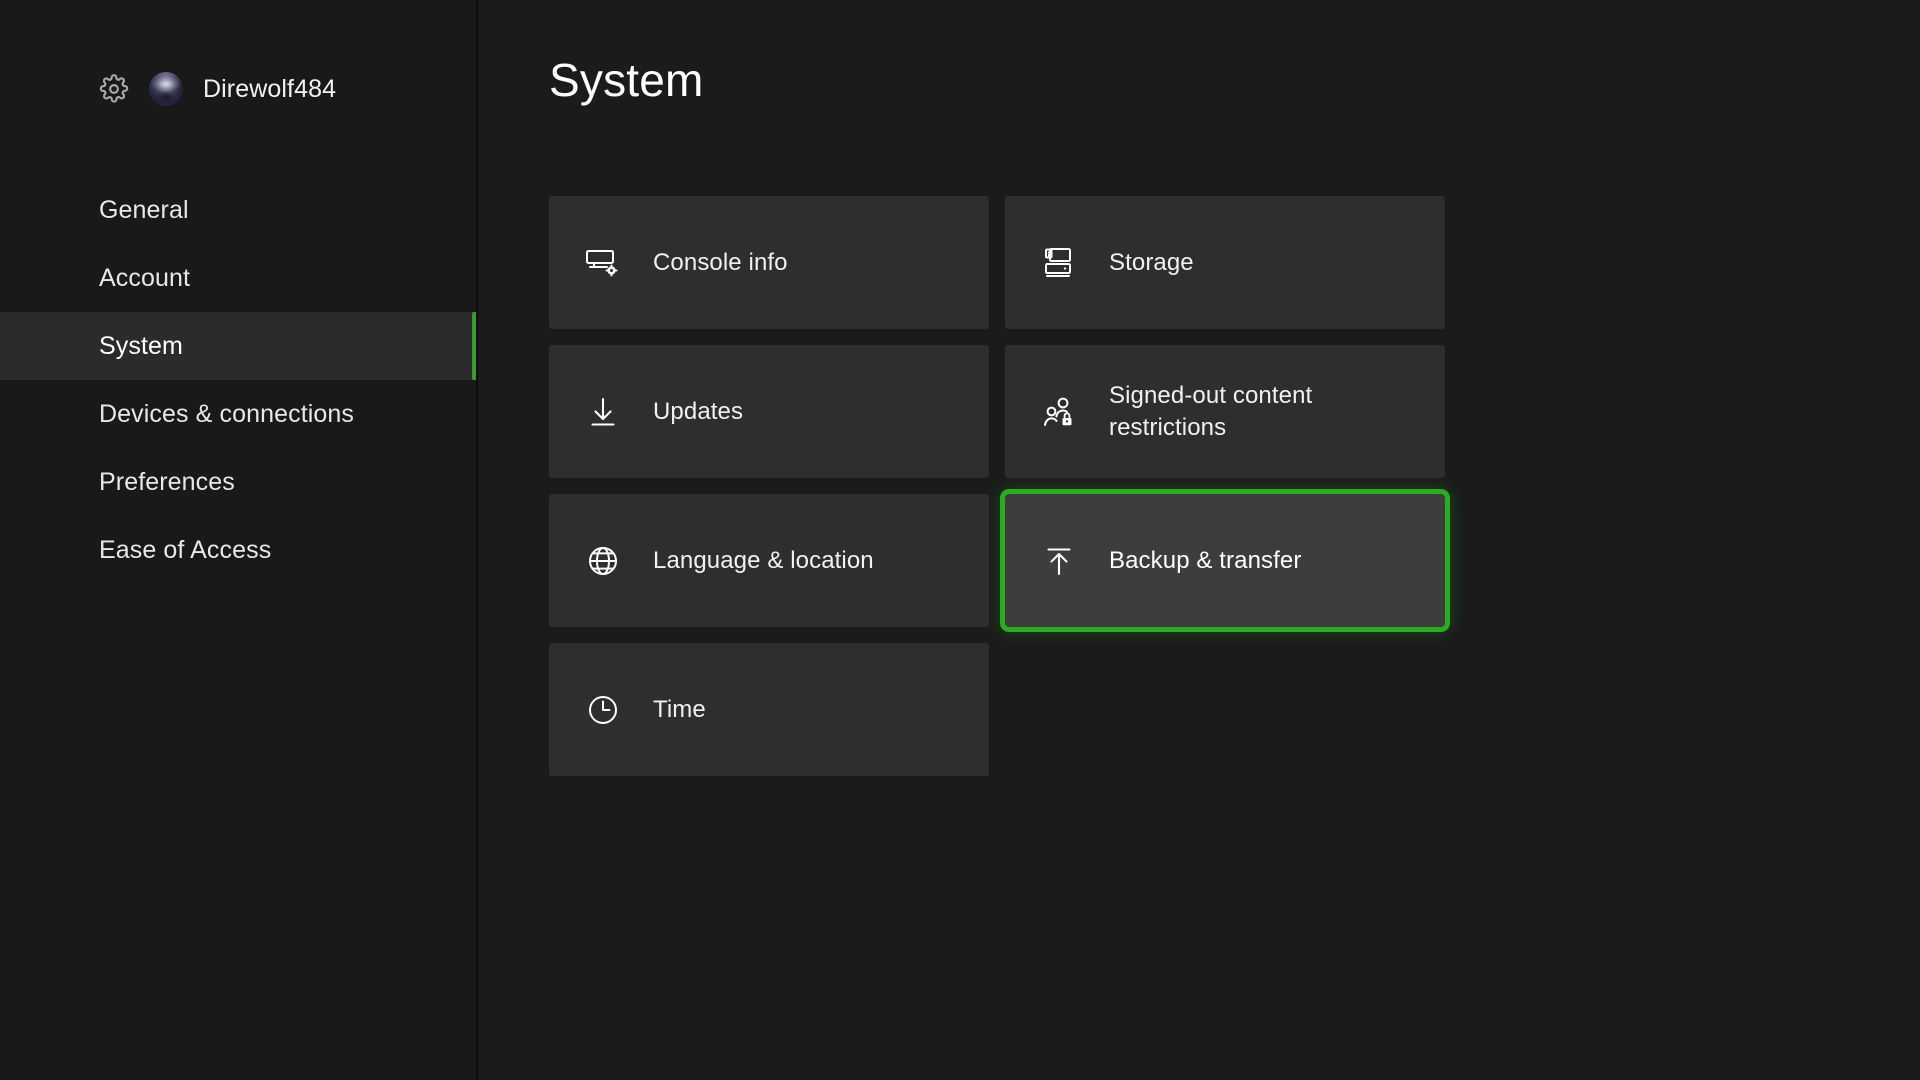  I want to click on sidebar-item-label: General, so click(144, 209).